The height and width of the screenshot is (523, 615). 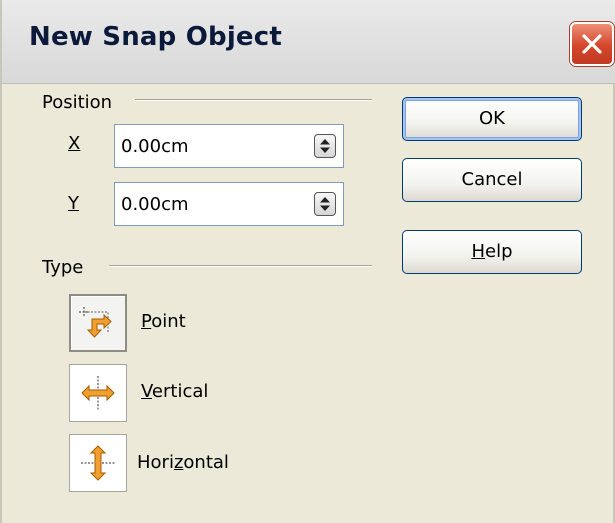 I want to click on vertical-mnemonic: V, so click(x=146, y=391).